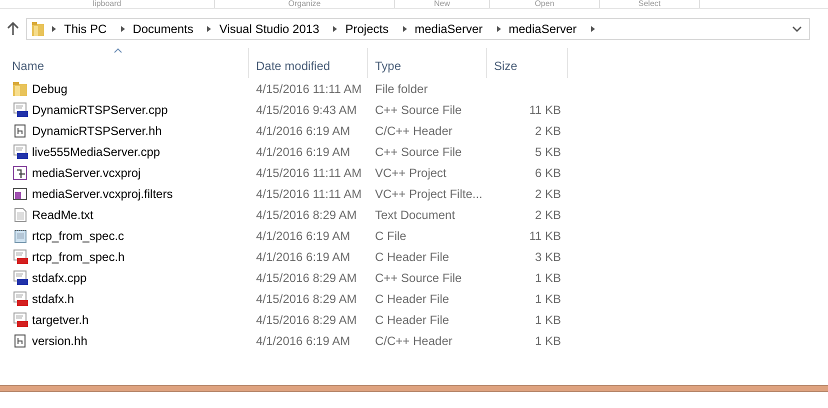 The height and width of the screenshot is (408, 828). Describe the element at coordinates (50, 89) in the screenshot. I see `file-name: Debug` at that location.